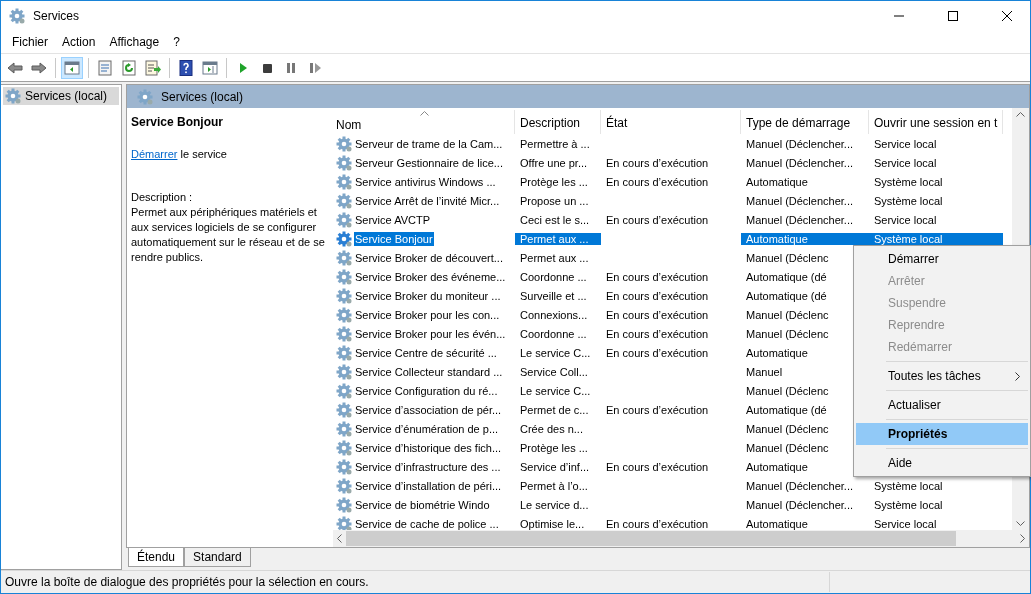  What do you see at coordinates (129, 67) in the screenshot?
I see `refresh-icon` at bounding box center [129, 67].